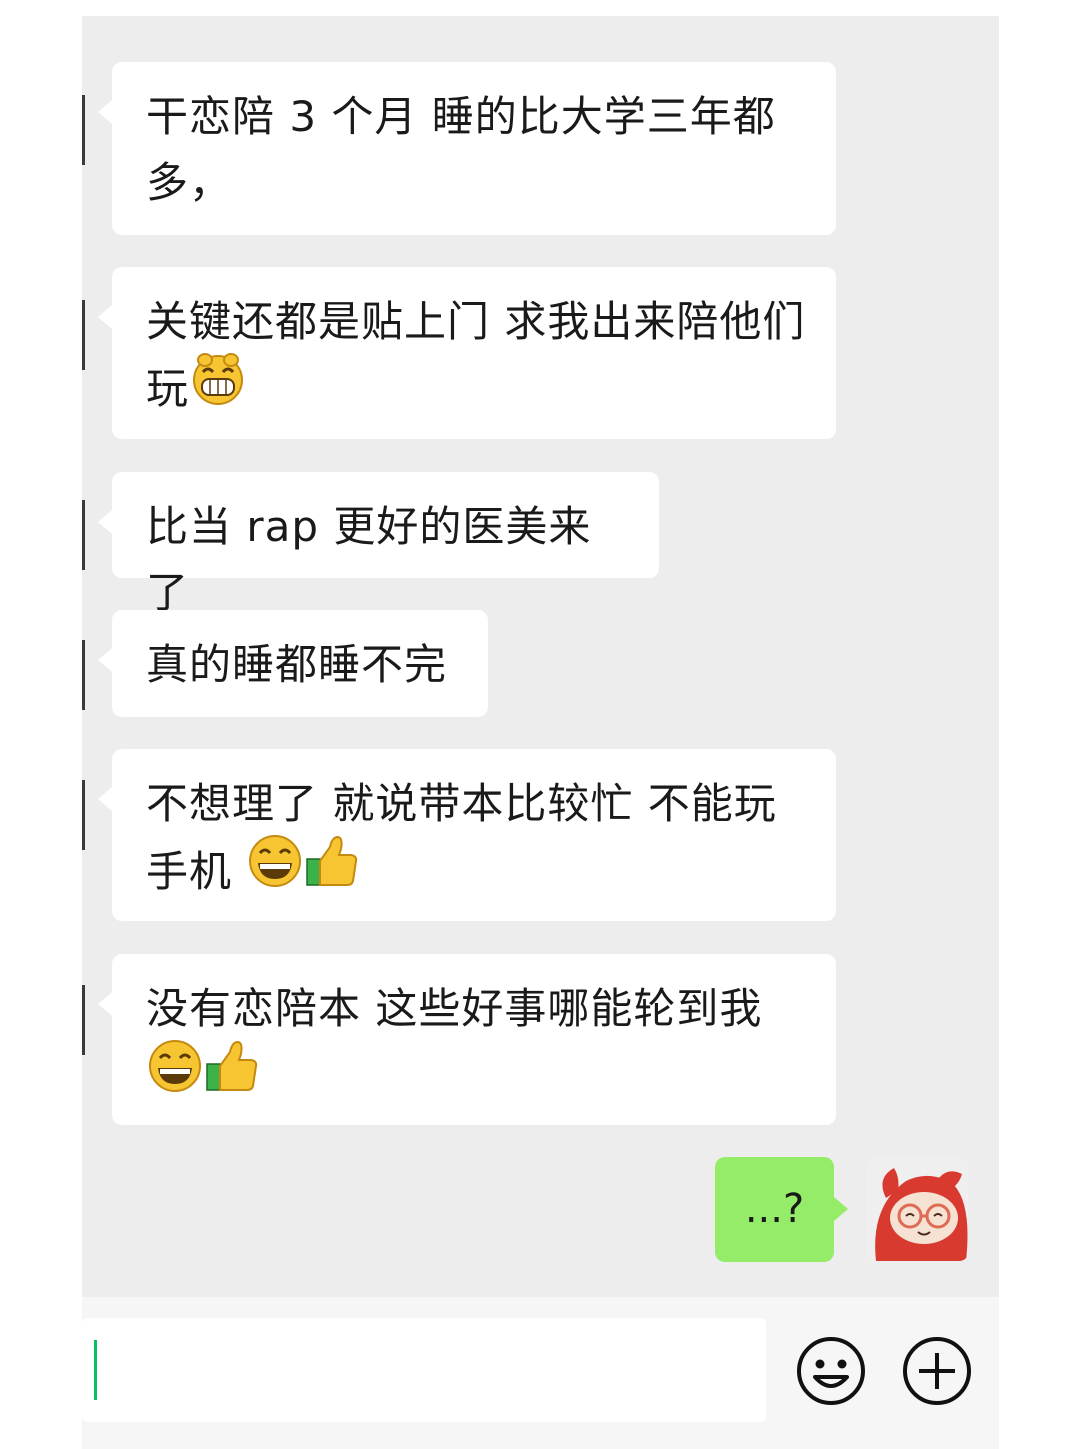 The width and height of the screenshot is (1080, 1449). I want to click on my-message-text: ...?, so click(774, 1209).